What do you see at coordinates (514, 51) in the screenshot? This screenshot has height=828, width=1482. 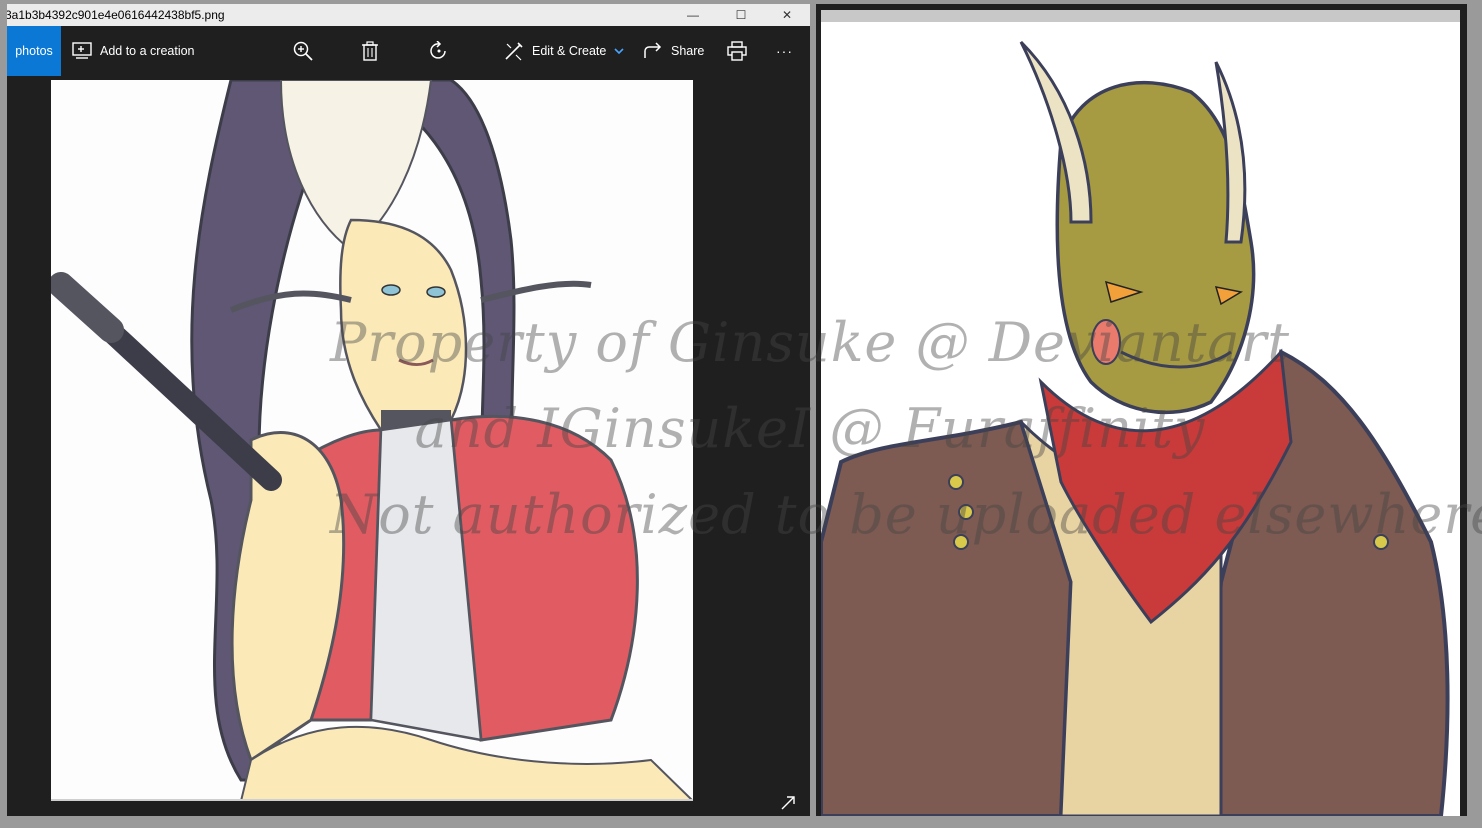 I see `edit-create-icon` at bounding box center [514, 51].